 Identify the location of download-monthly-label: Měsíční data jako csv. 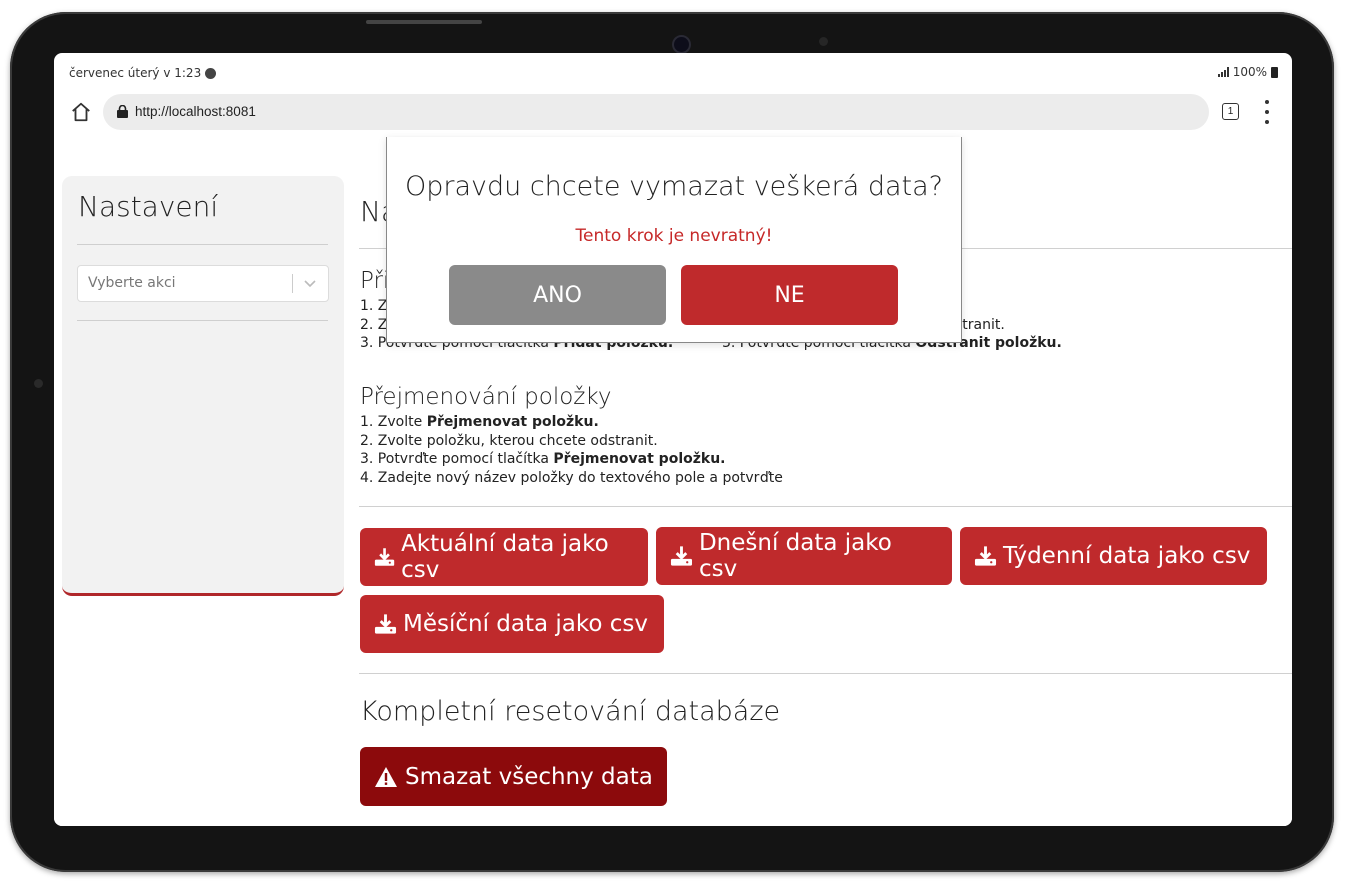
(526, 624).